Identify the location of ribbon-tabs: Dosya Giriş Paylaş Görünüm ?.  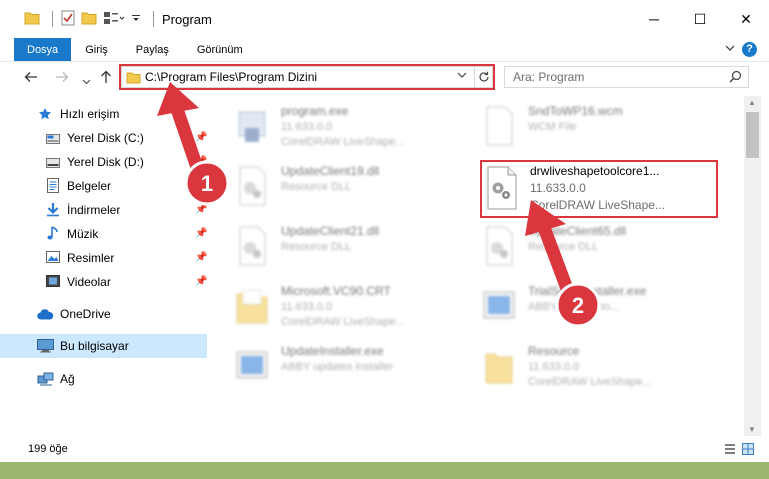
(384, 50).